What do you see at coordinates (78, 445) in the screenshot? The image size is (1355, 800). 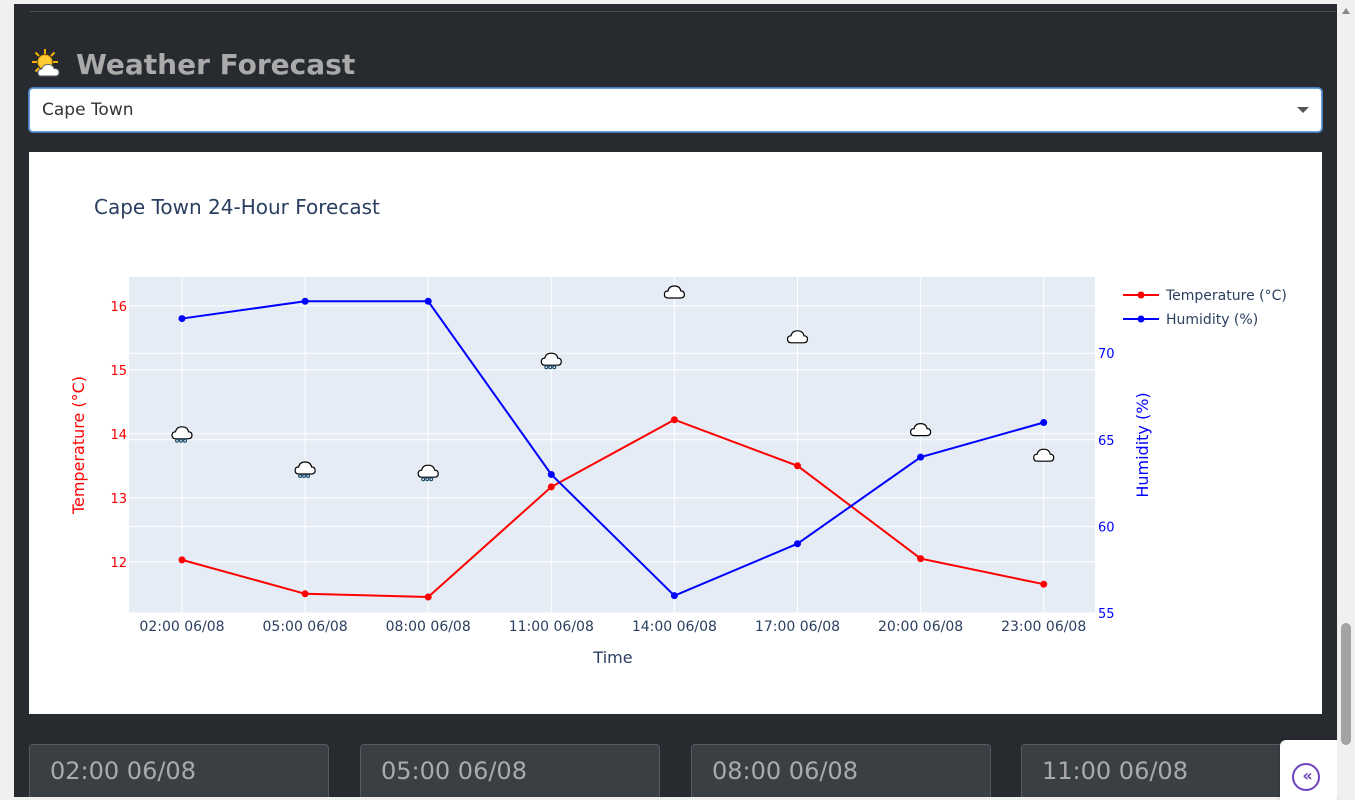 I see `y1-axis-label: Temperature (°C)` at bounding box center [78, 445].